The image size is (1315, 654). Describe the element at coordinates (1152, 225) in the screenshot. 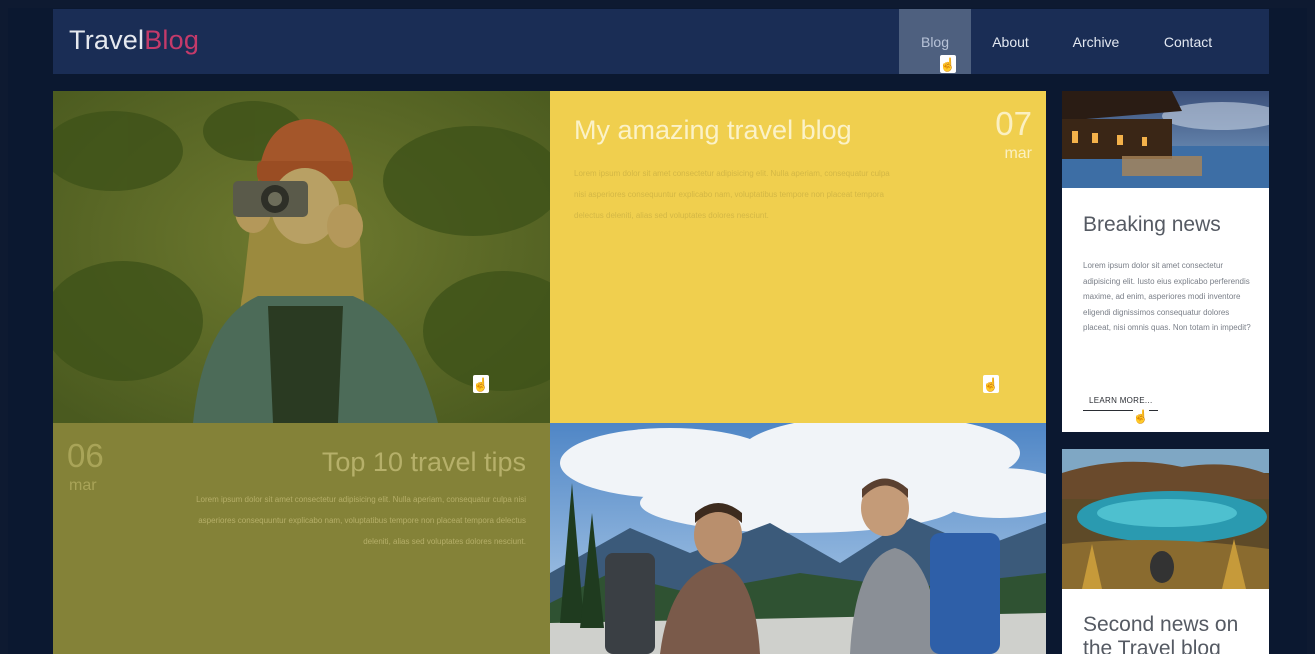

I see `breaking-news-title: Breaking news` at that location.